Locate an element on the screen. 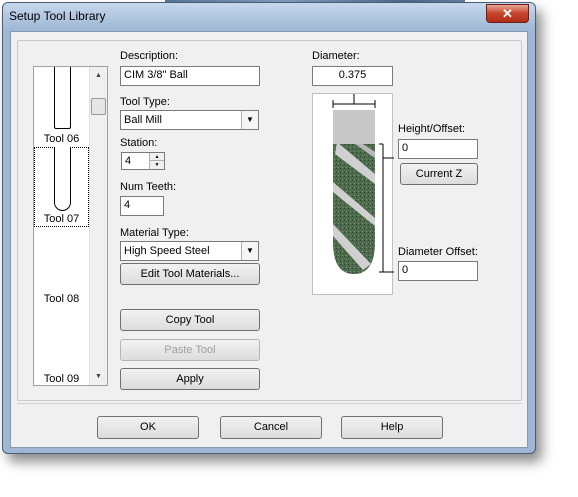  scroll-up-icon: ▲ is located at coordinates (98, 75).